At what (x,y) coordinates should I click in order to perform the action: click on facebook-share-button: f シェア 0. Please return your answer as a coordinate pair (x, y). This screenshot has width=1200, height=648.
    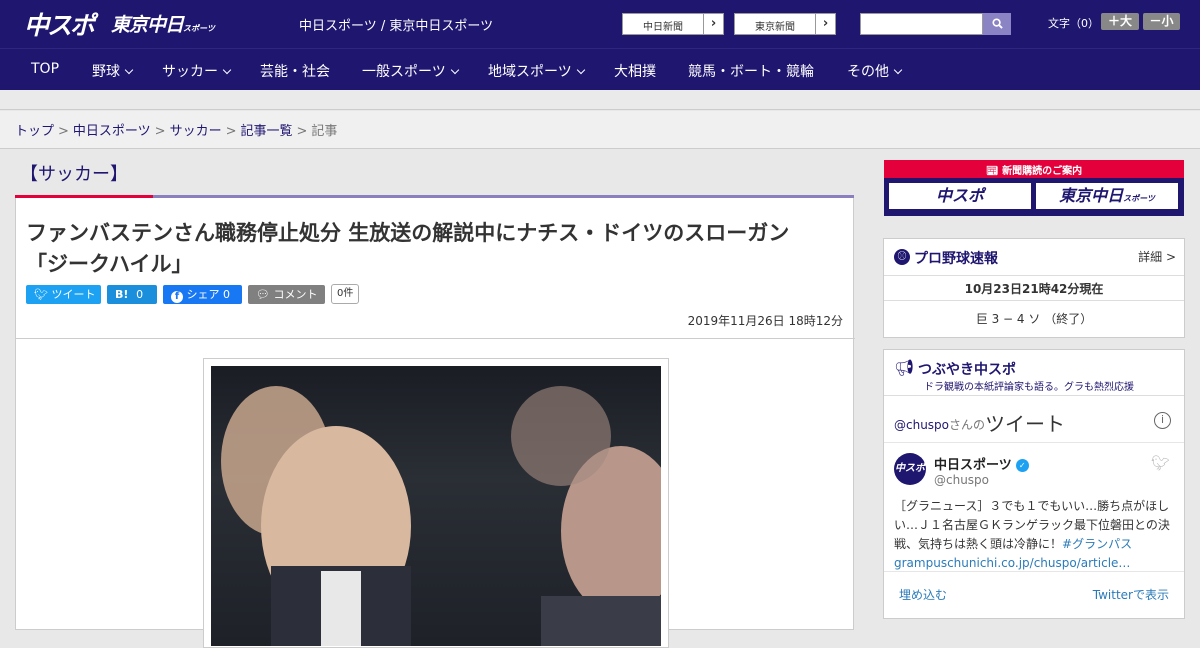
    Looking at the image, I should click on (202, 294).